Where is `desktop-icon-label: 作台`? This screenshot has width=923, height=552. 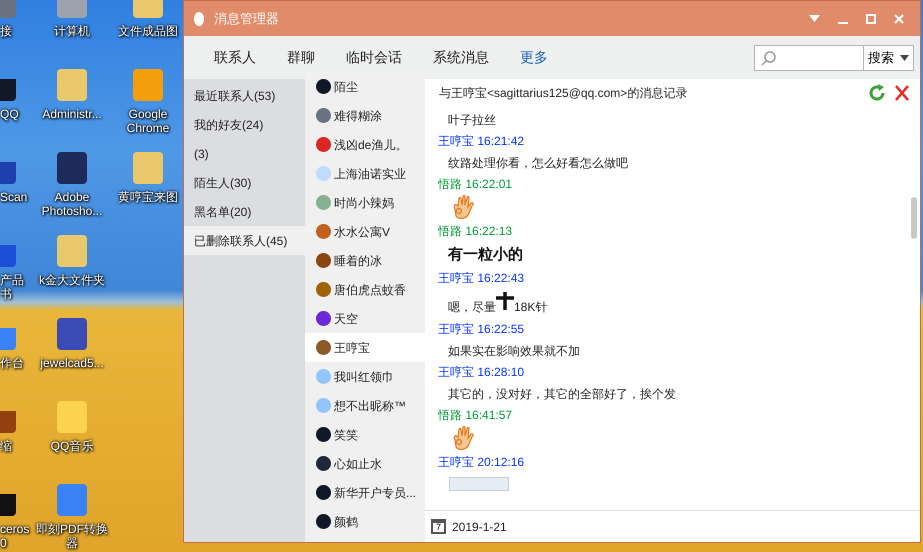
desktop-icon-label: 作台 is located at coordinates (12, 363).